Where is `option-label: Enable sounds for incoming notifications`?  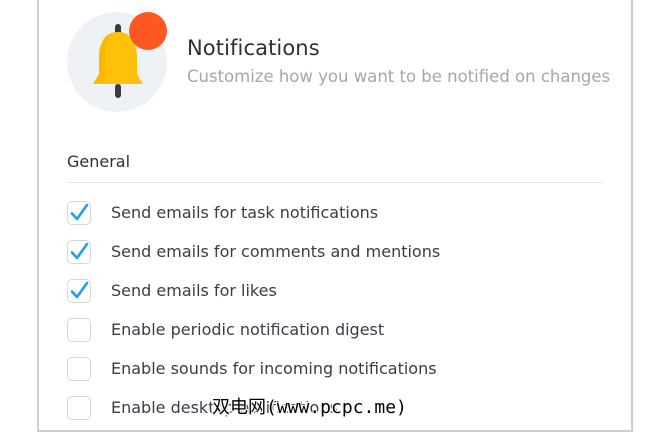
option-label: Enable sounds for incoming notifications is located at coordinates (274, 368).